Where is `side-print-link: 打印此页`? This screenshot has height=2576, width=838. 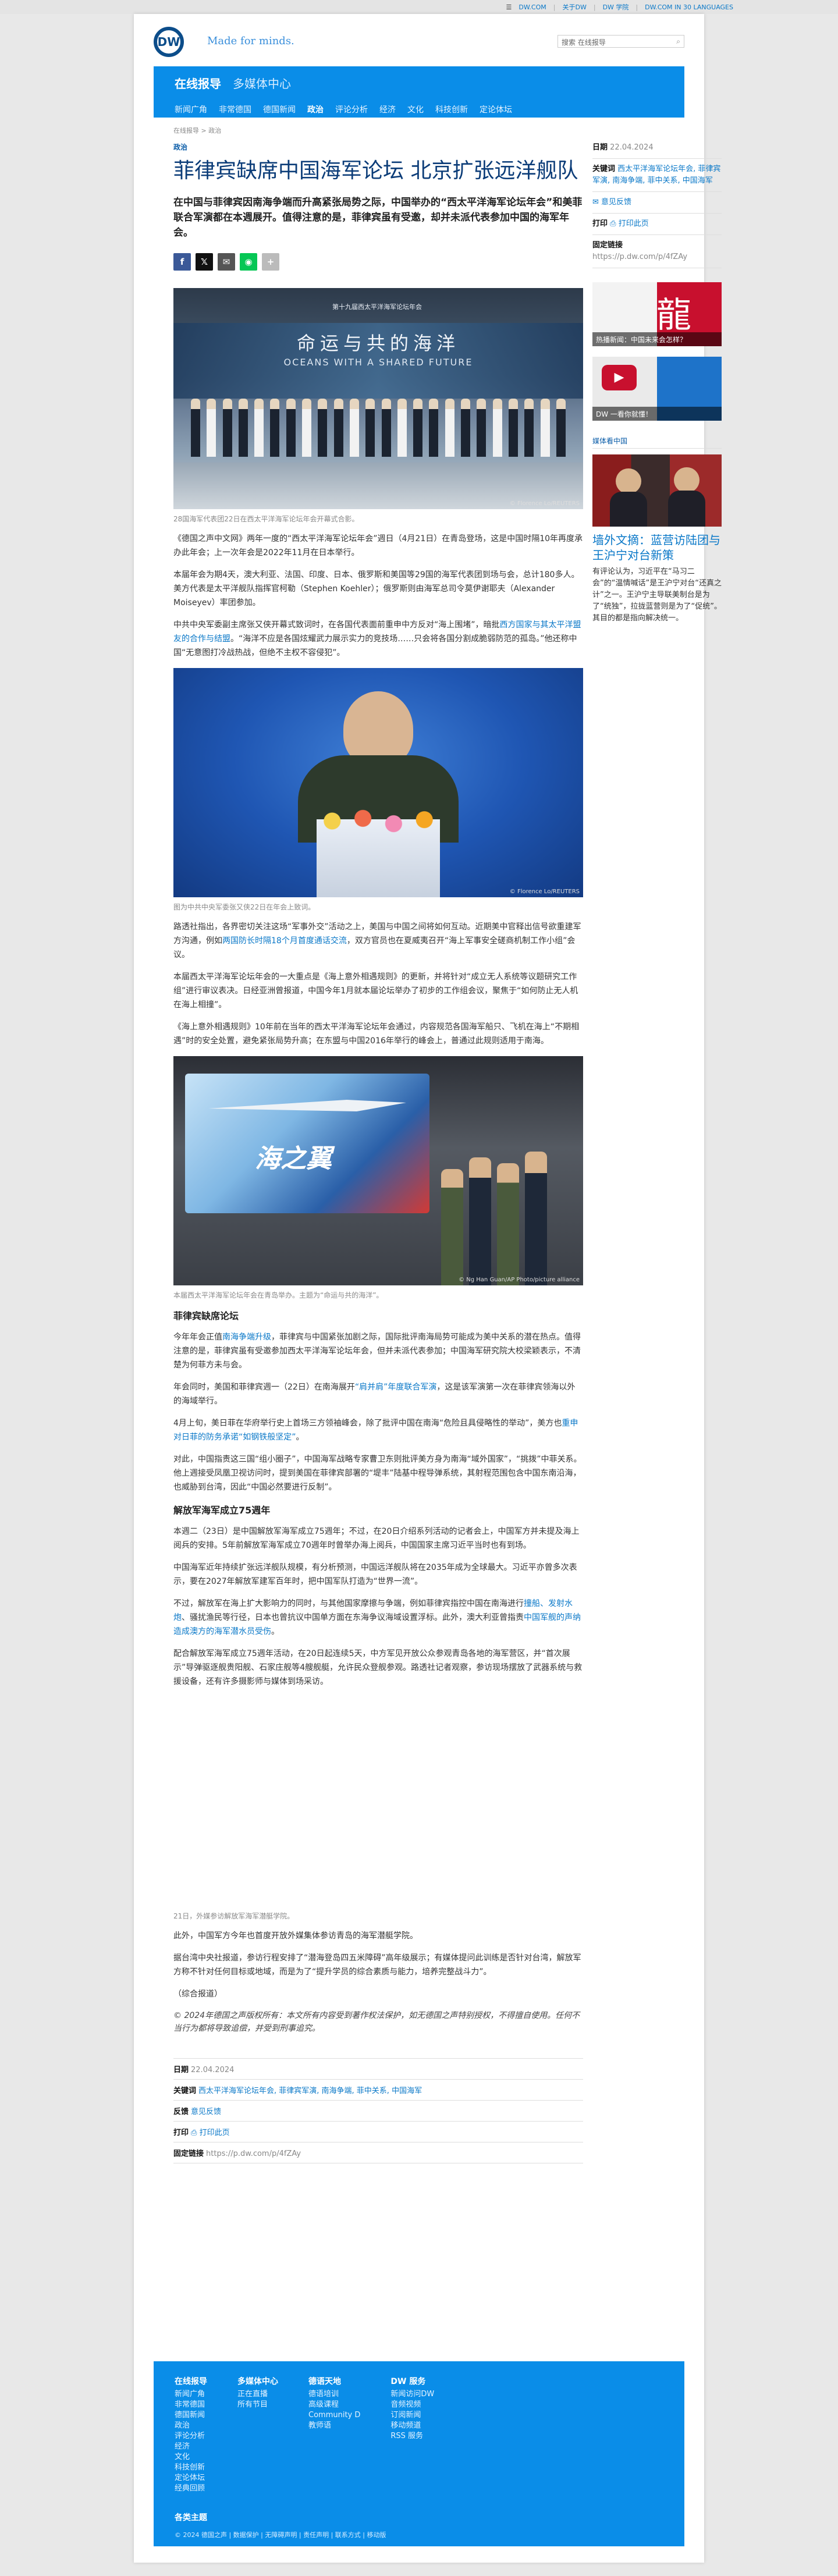
side-print-link: 打印此页 is located at coordinates (634, 223).